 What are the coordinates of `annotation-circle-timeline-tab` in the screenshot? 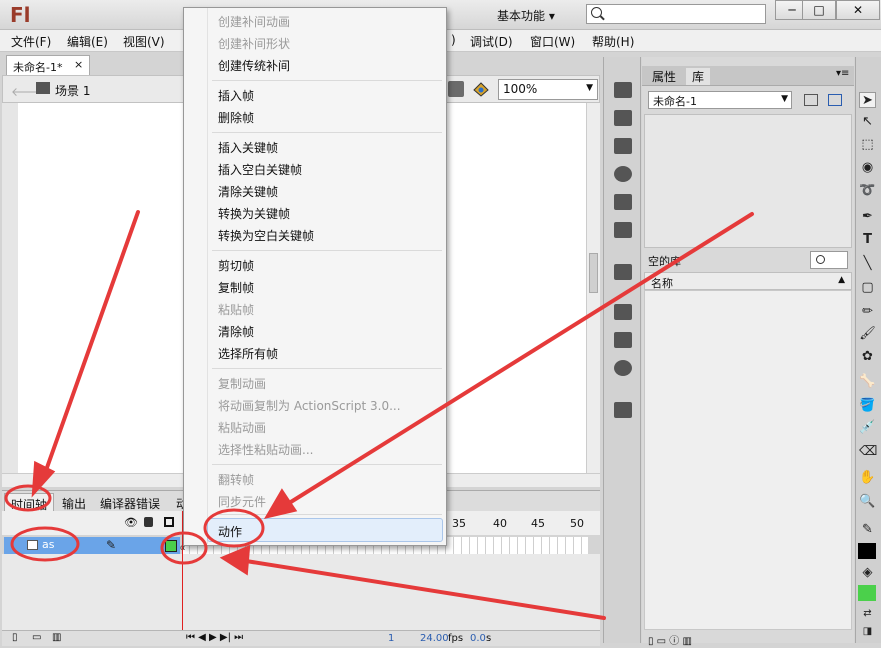 It's located at (28, 498).